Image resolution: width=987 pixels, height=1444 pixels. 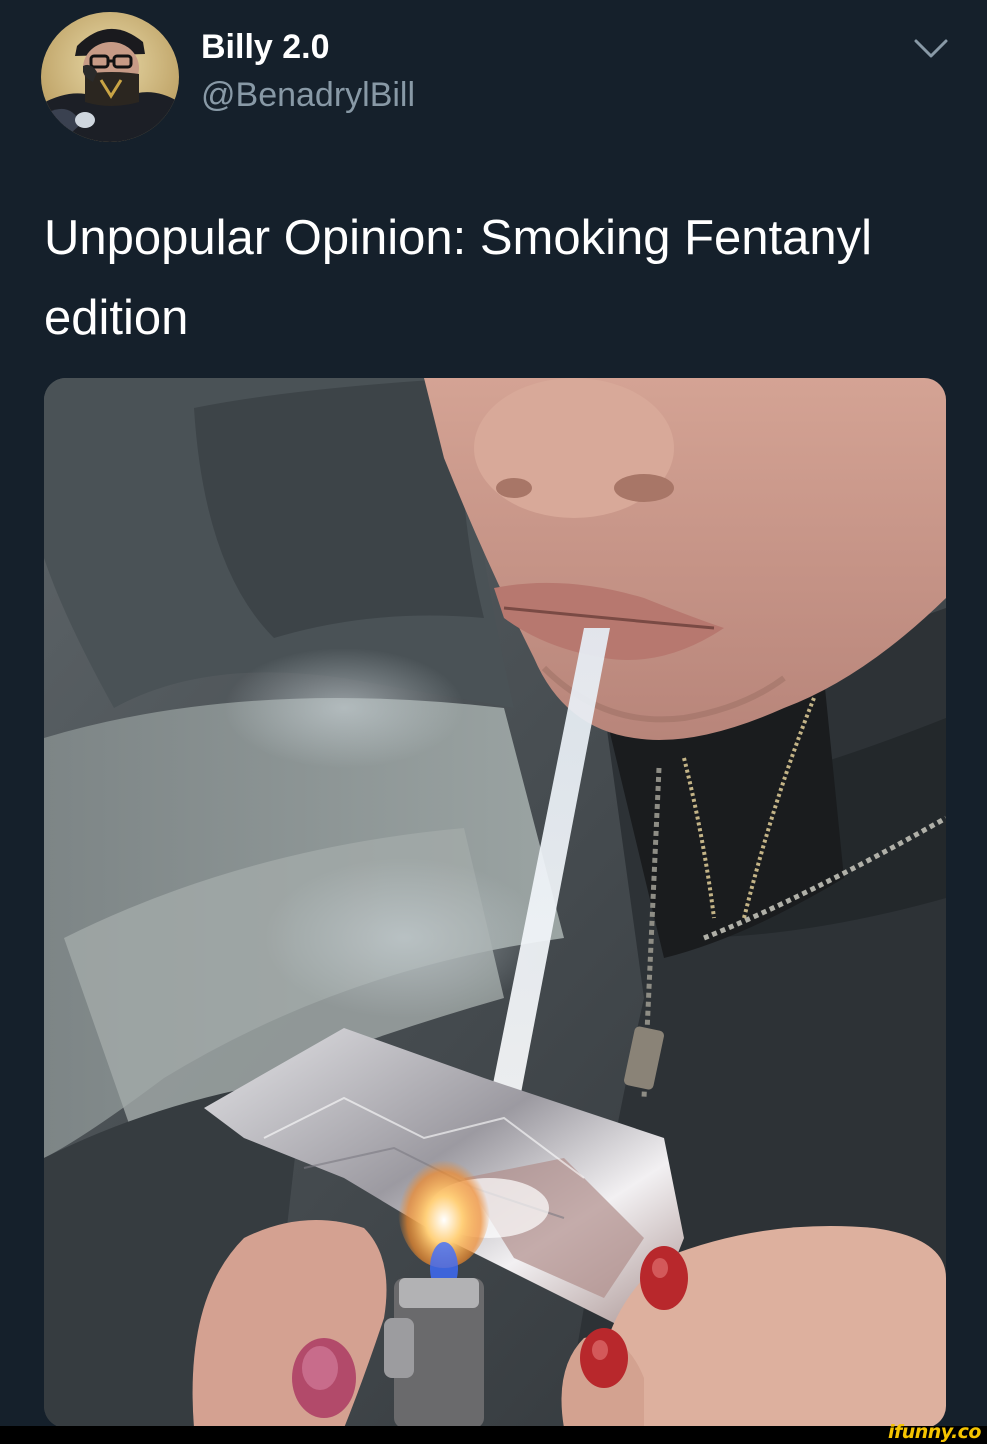 I want to click on avatar, so click(x=110, y=77).